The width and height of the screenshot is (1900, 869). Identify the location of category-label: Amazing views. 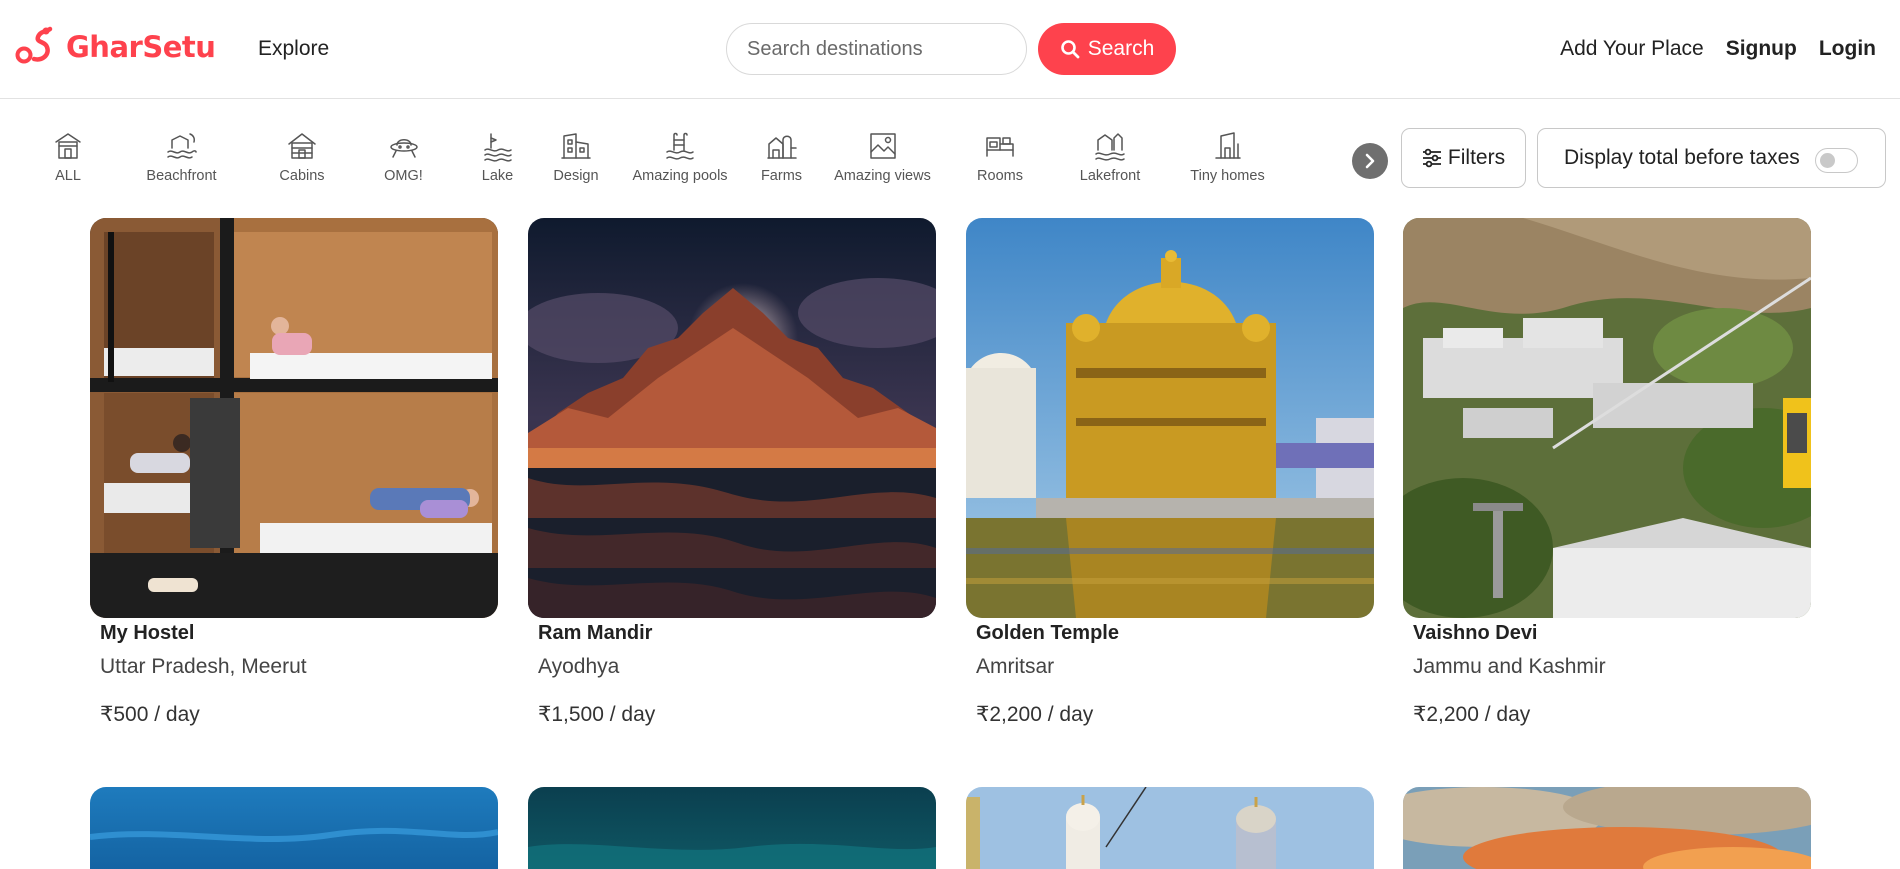
(882, 176).